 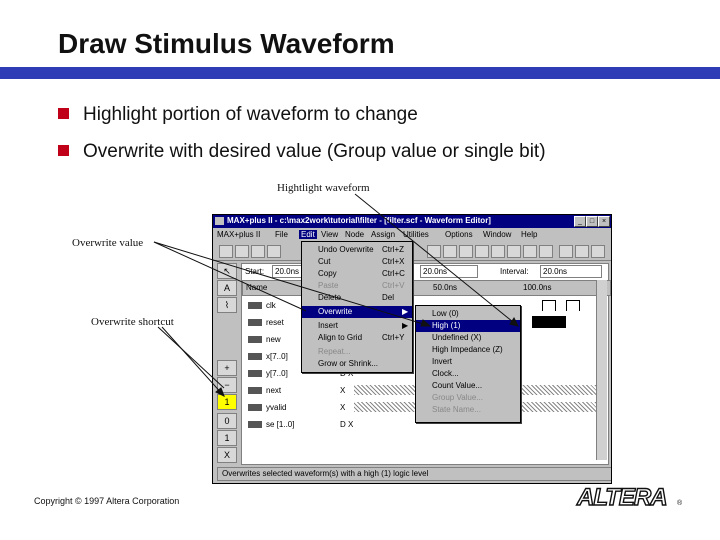 I want to click on leader-line-shortcut-a, so click(x=191, y=357).